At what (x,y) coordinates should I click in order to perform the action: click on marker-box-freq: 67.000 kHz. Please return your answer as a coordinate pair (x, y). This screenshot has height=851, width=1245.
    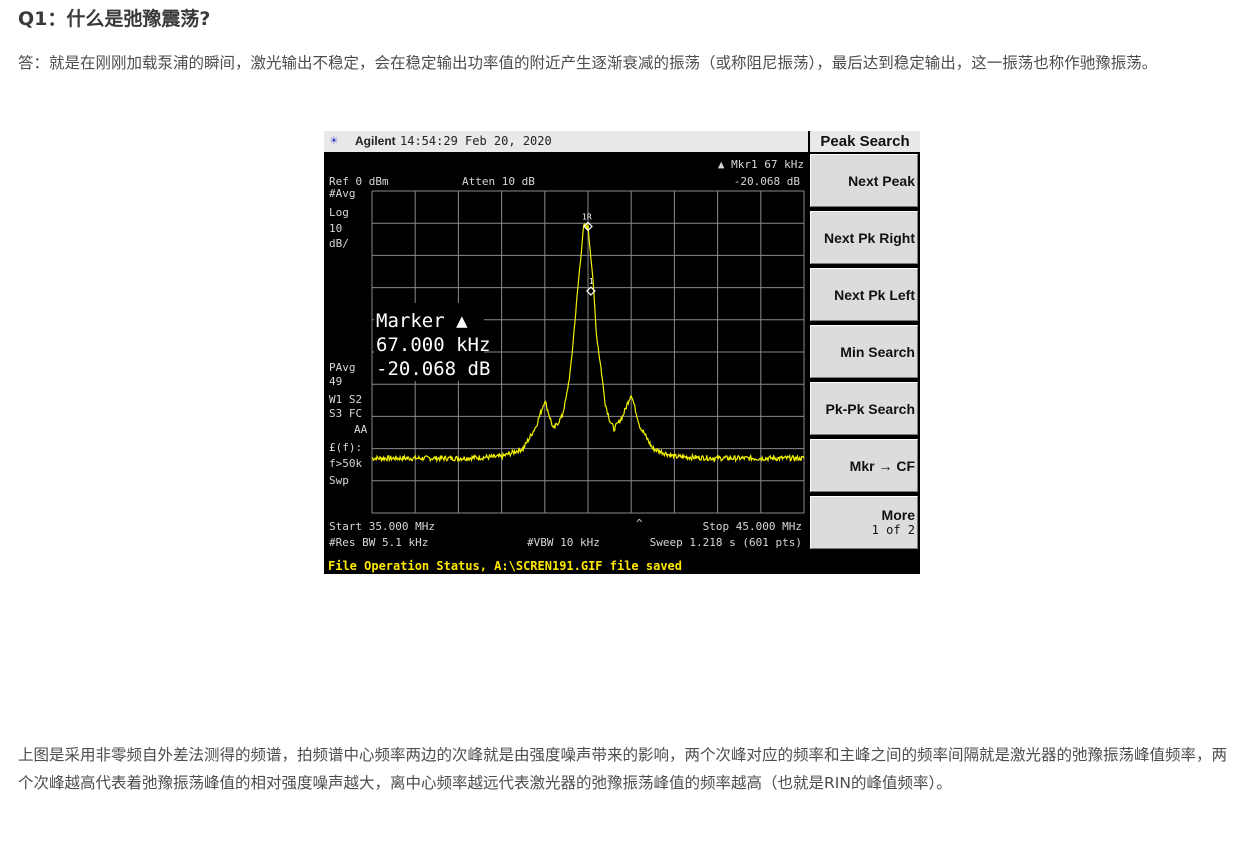
    Looking at the image, I should click on (433, 345).